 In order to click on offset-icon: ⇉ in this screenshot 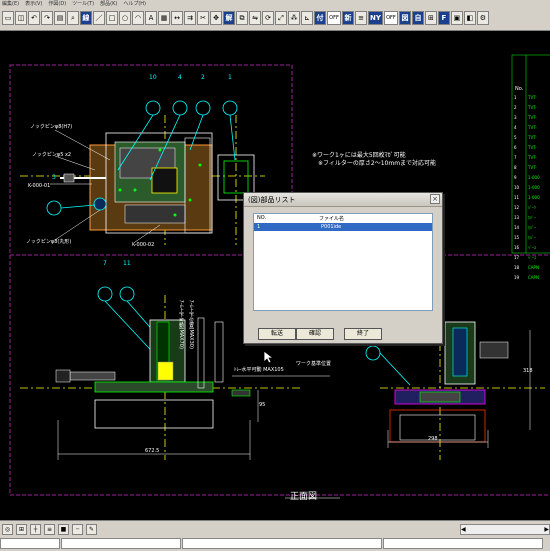, I will do `click(190, 18)`.